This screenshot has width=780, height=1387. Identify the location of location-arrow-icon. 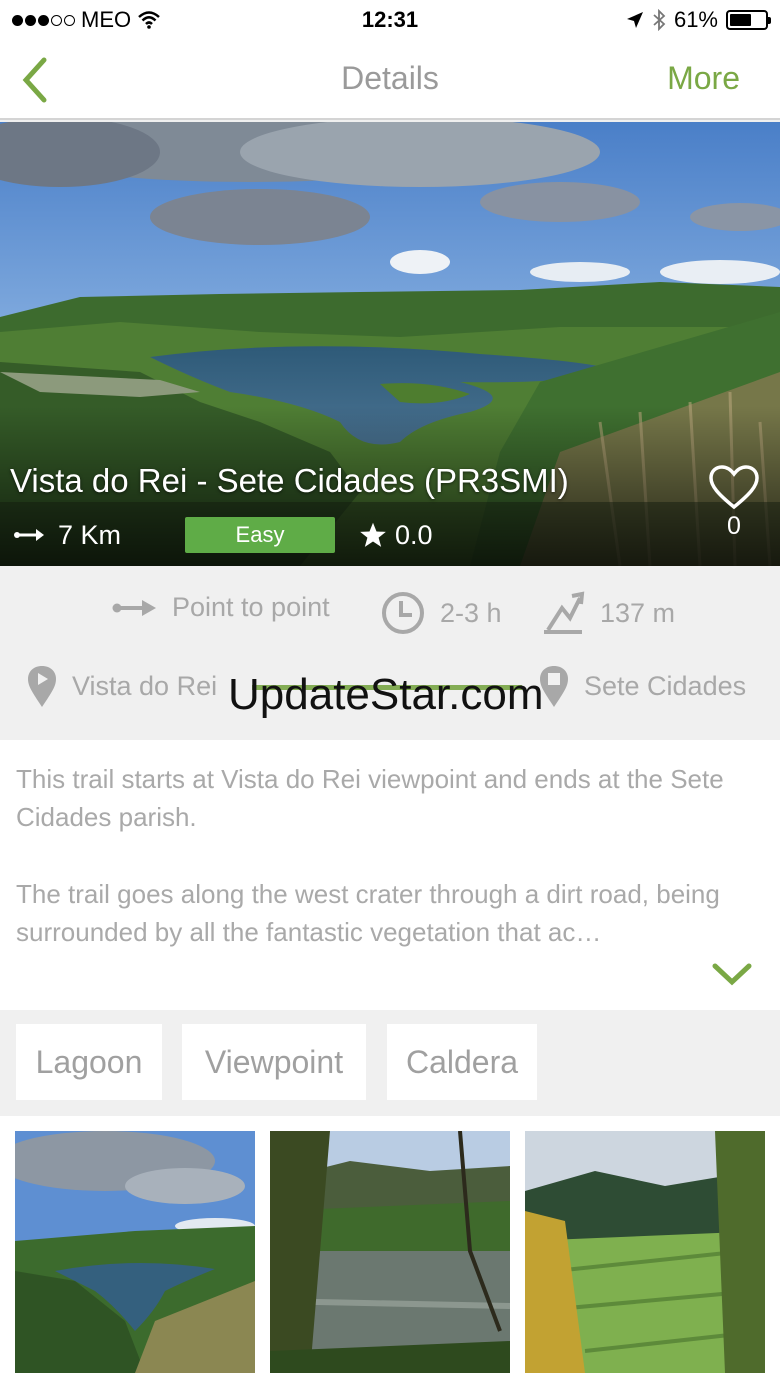
(634, 20).